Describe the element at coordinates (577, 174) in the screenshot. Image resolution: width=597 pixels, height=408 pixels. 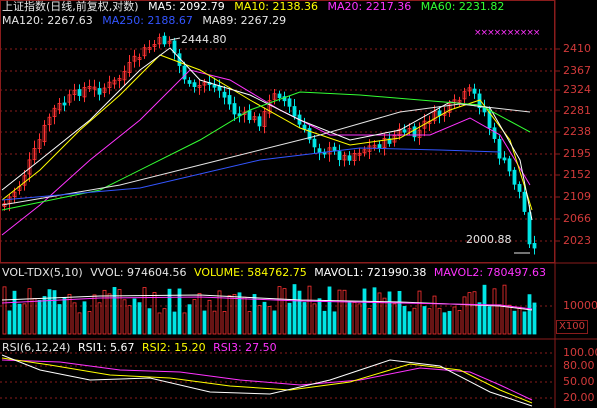
I see `price-axis-label: 2152` at that location.